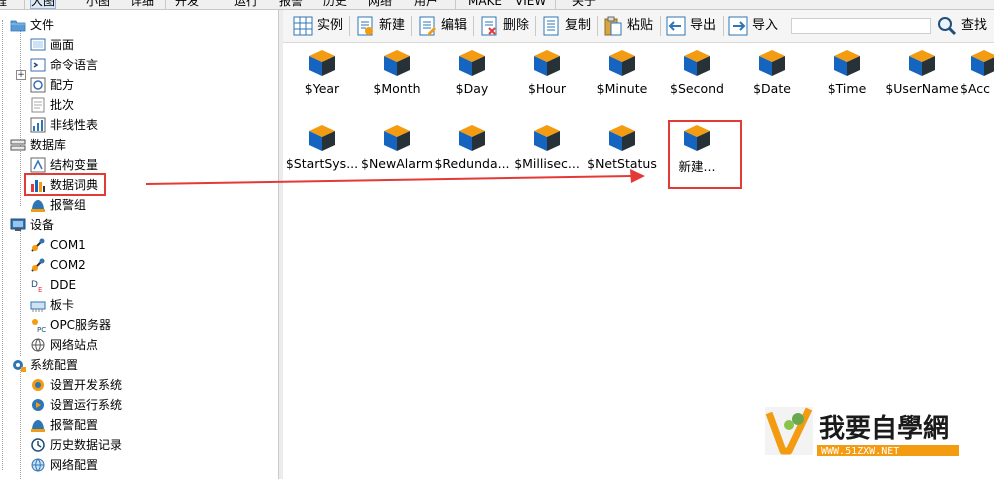 The image size is (994, 479). I want to click on watermark-graphic: 我要自學網 WWW.51ZXW.NET, so click(862, 432).